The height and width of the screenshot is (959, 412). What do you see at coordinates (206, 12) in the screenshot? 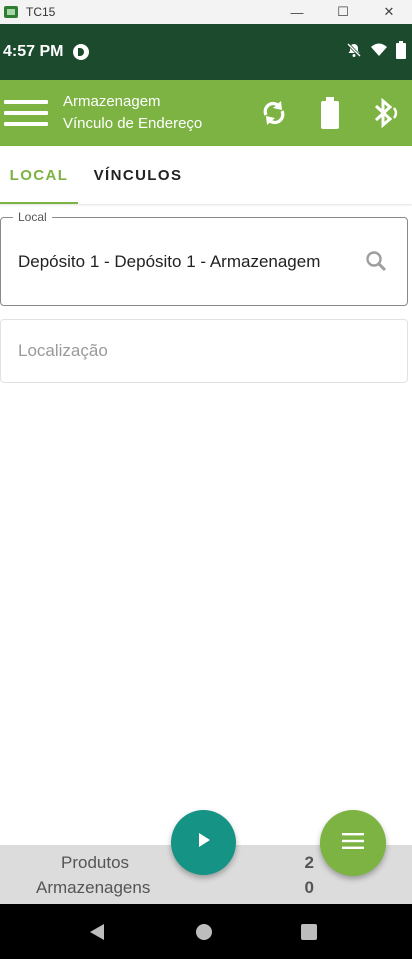
I see `window-title-bar: TC15 — ☐ ✕` at bounding box center [206, 12].